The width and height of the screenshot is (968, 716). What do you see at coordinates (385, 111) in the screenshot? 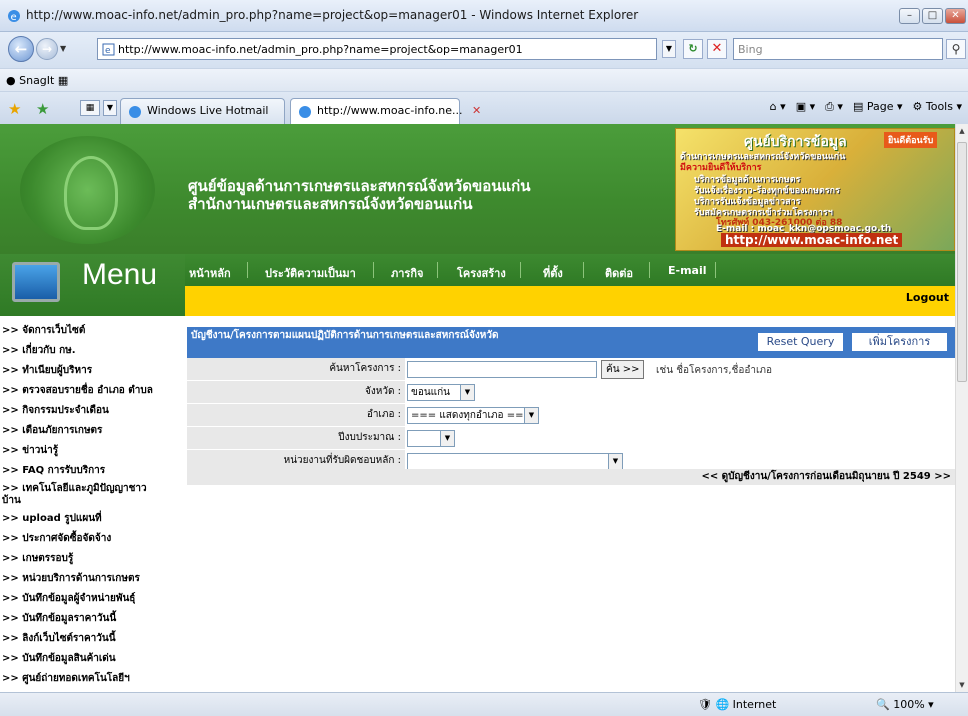
I see `tab-moac: http://www.moac-info.ne... ✕` at bounding box center [385, 111].